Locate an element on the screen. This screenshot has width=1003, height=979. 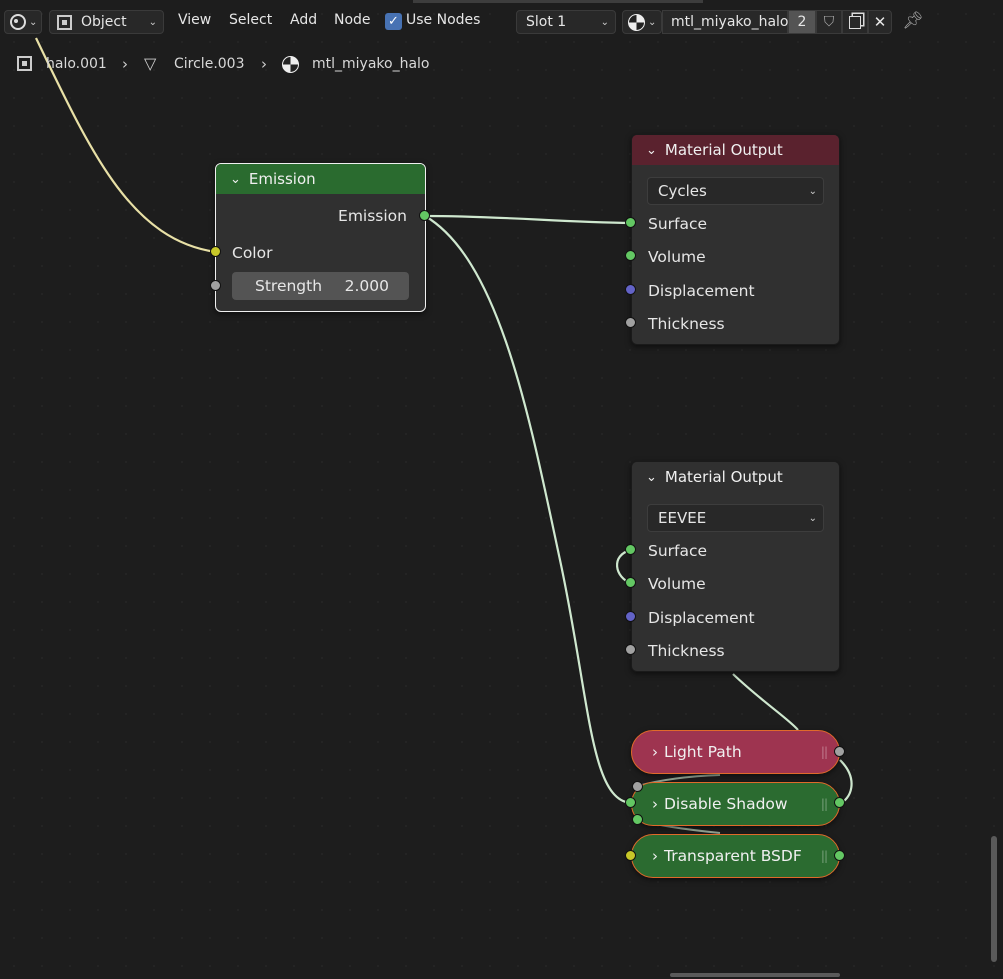
editor-type-button: ⌄ is located at coordinates (23, 22).